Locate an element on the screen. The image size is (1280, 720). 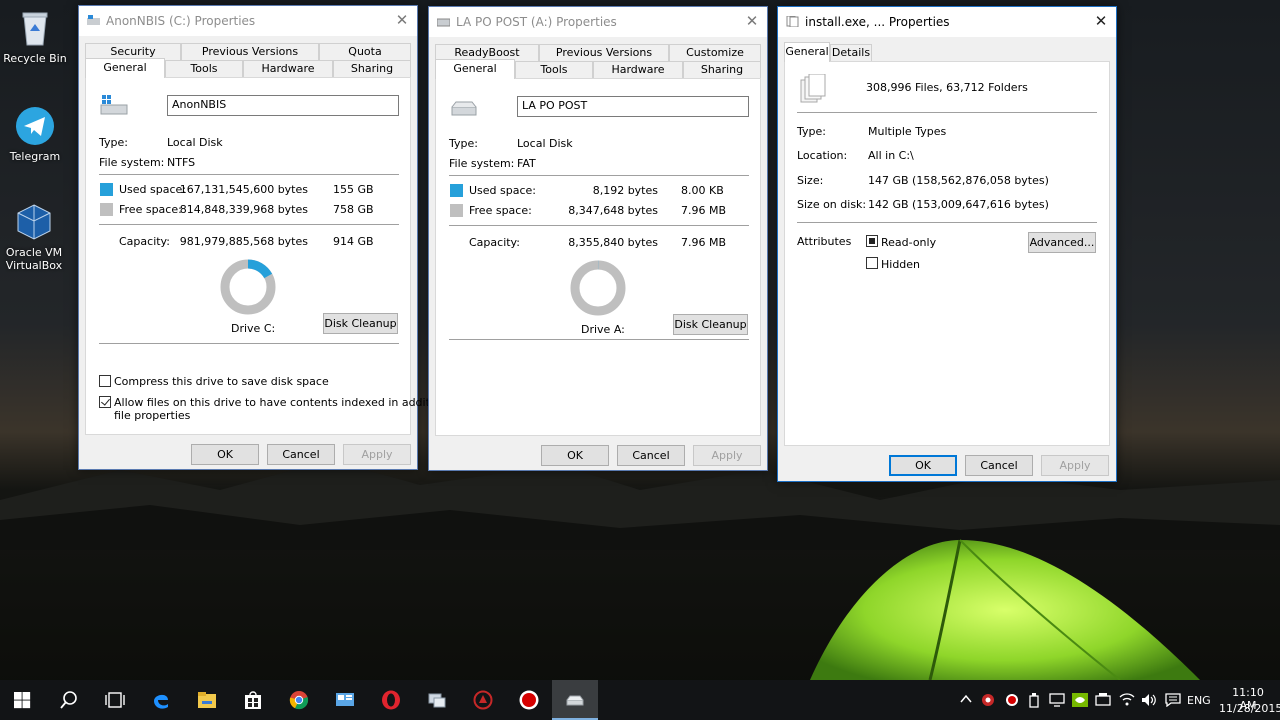
read-only-checkbox is located at coordinates (872, 241).